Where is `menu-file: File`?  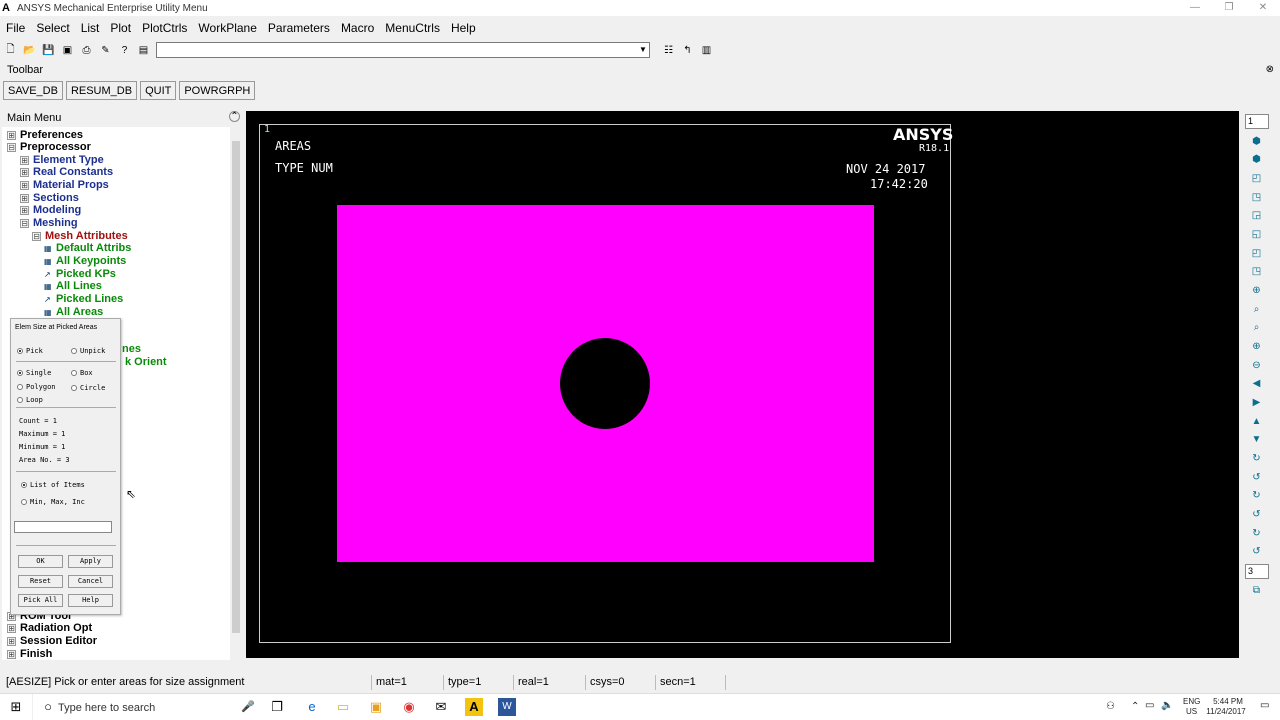 menu-file: File is located at coordinates (15, 28).